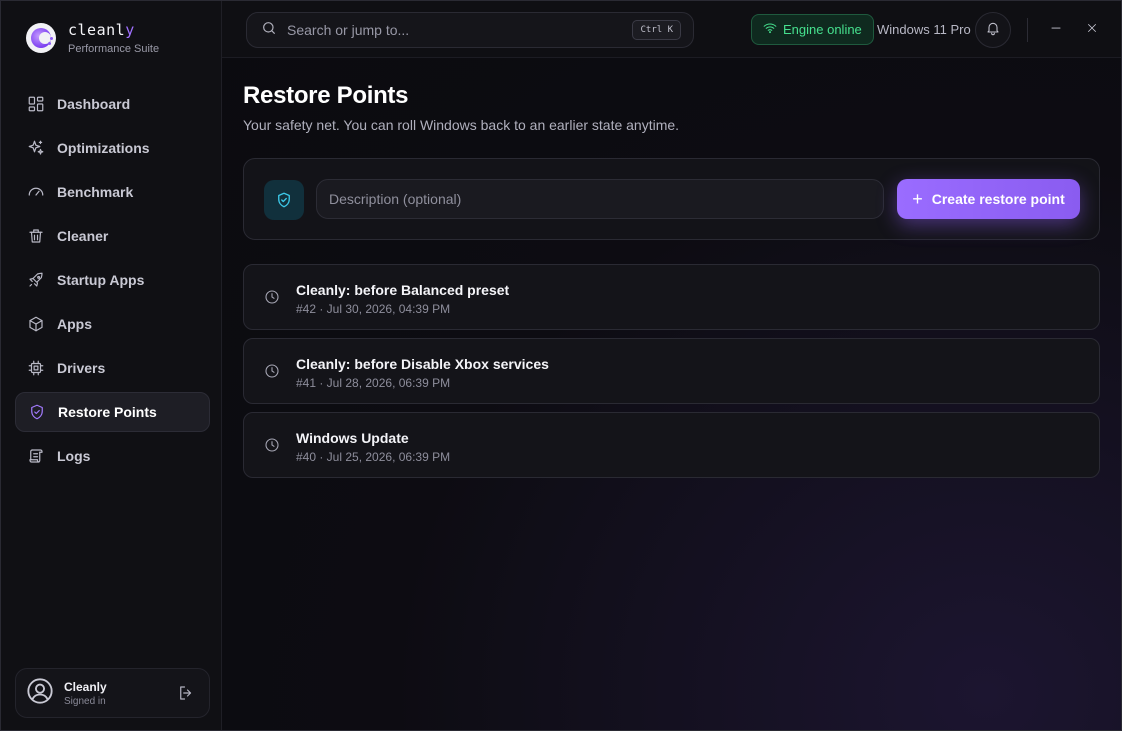  I want to click on description-input, so click(600, 199).